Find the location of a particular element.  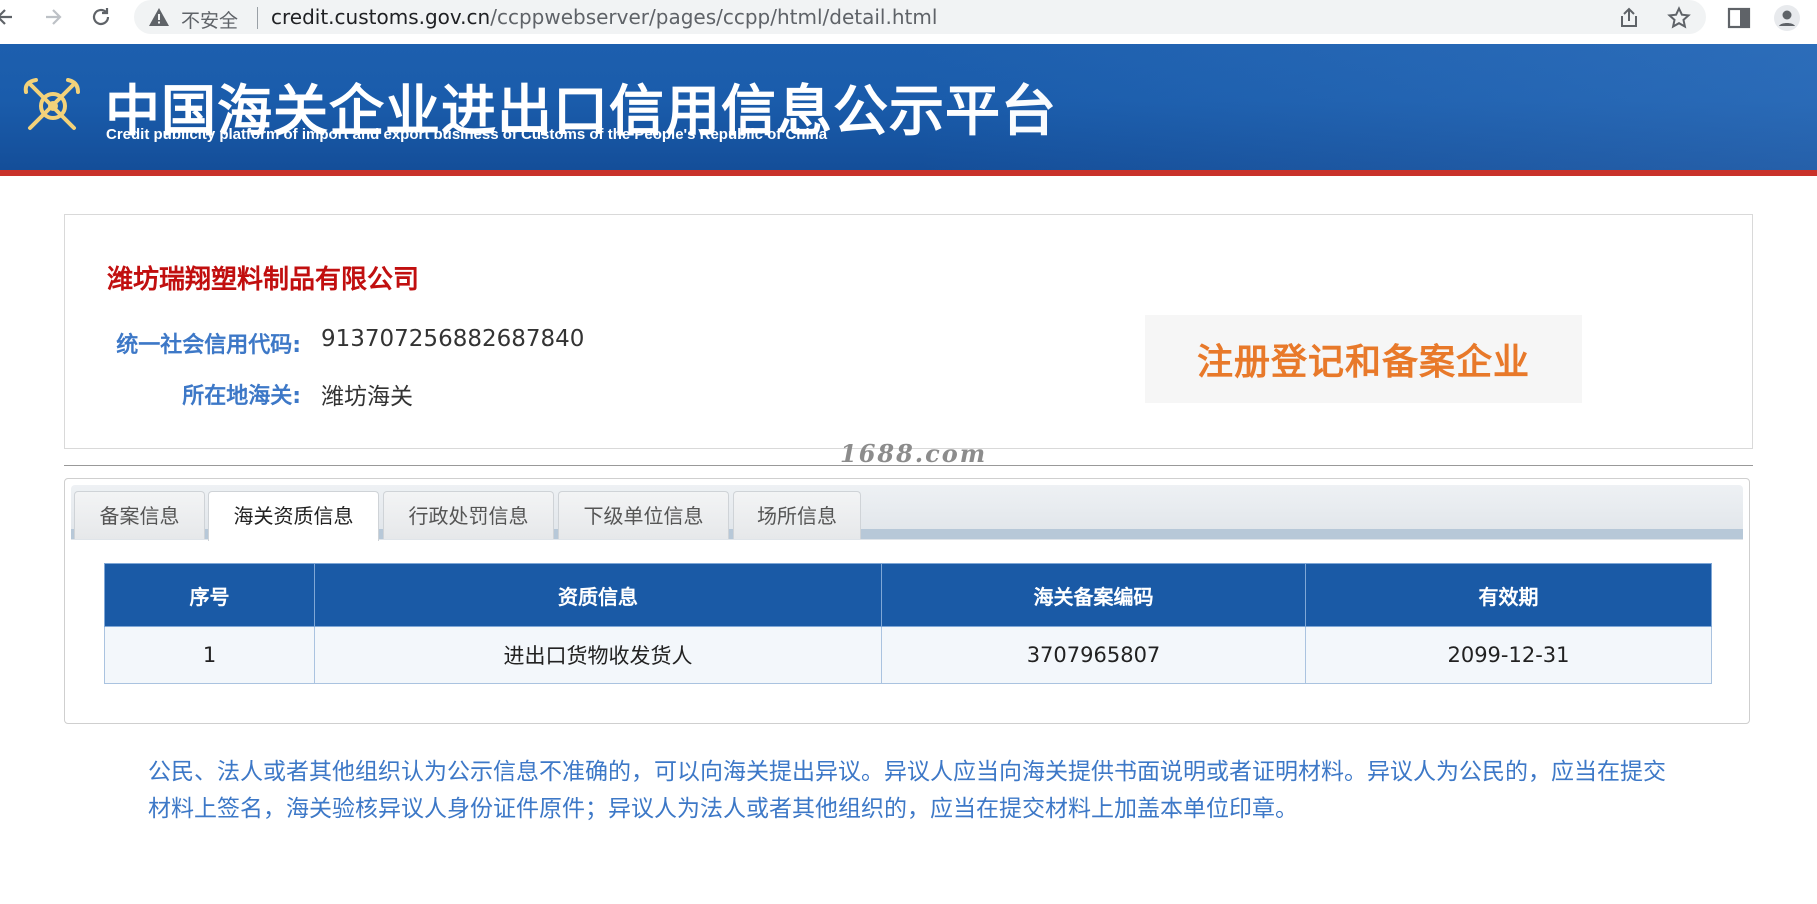

reload-icon is located at coordinates (99, 17).